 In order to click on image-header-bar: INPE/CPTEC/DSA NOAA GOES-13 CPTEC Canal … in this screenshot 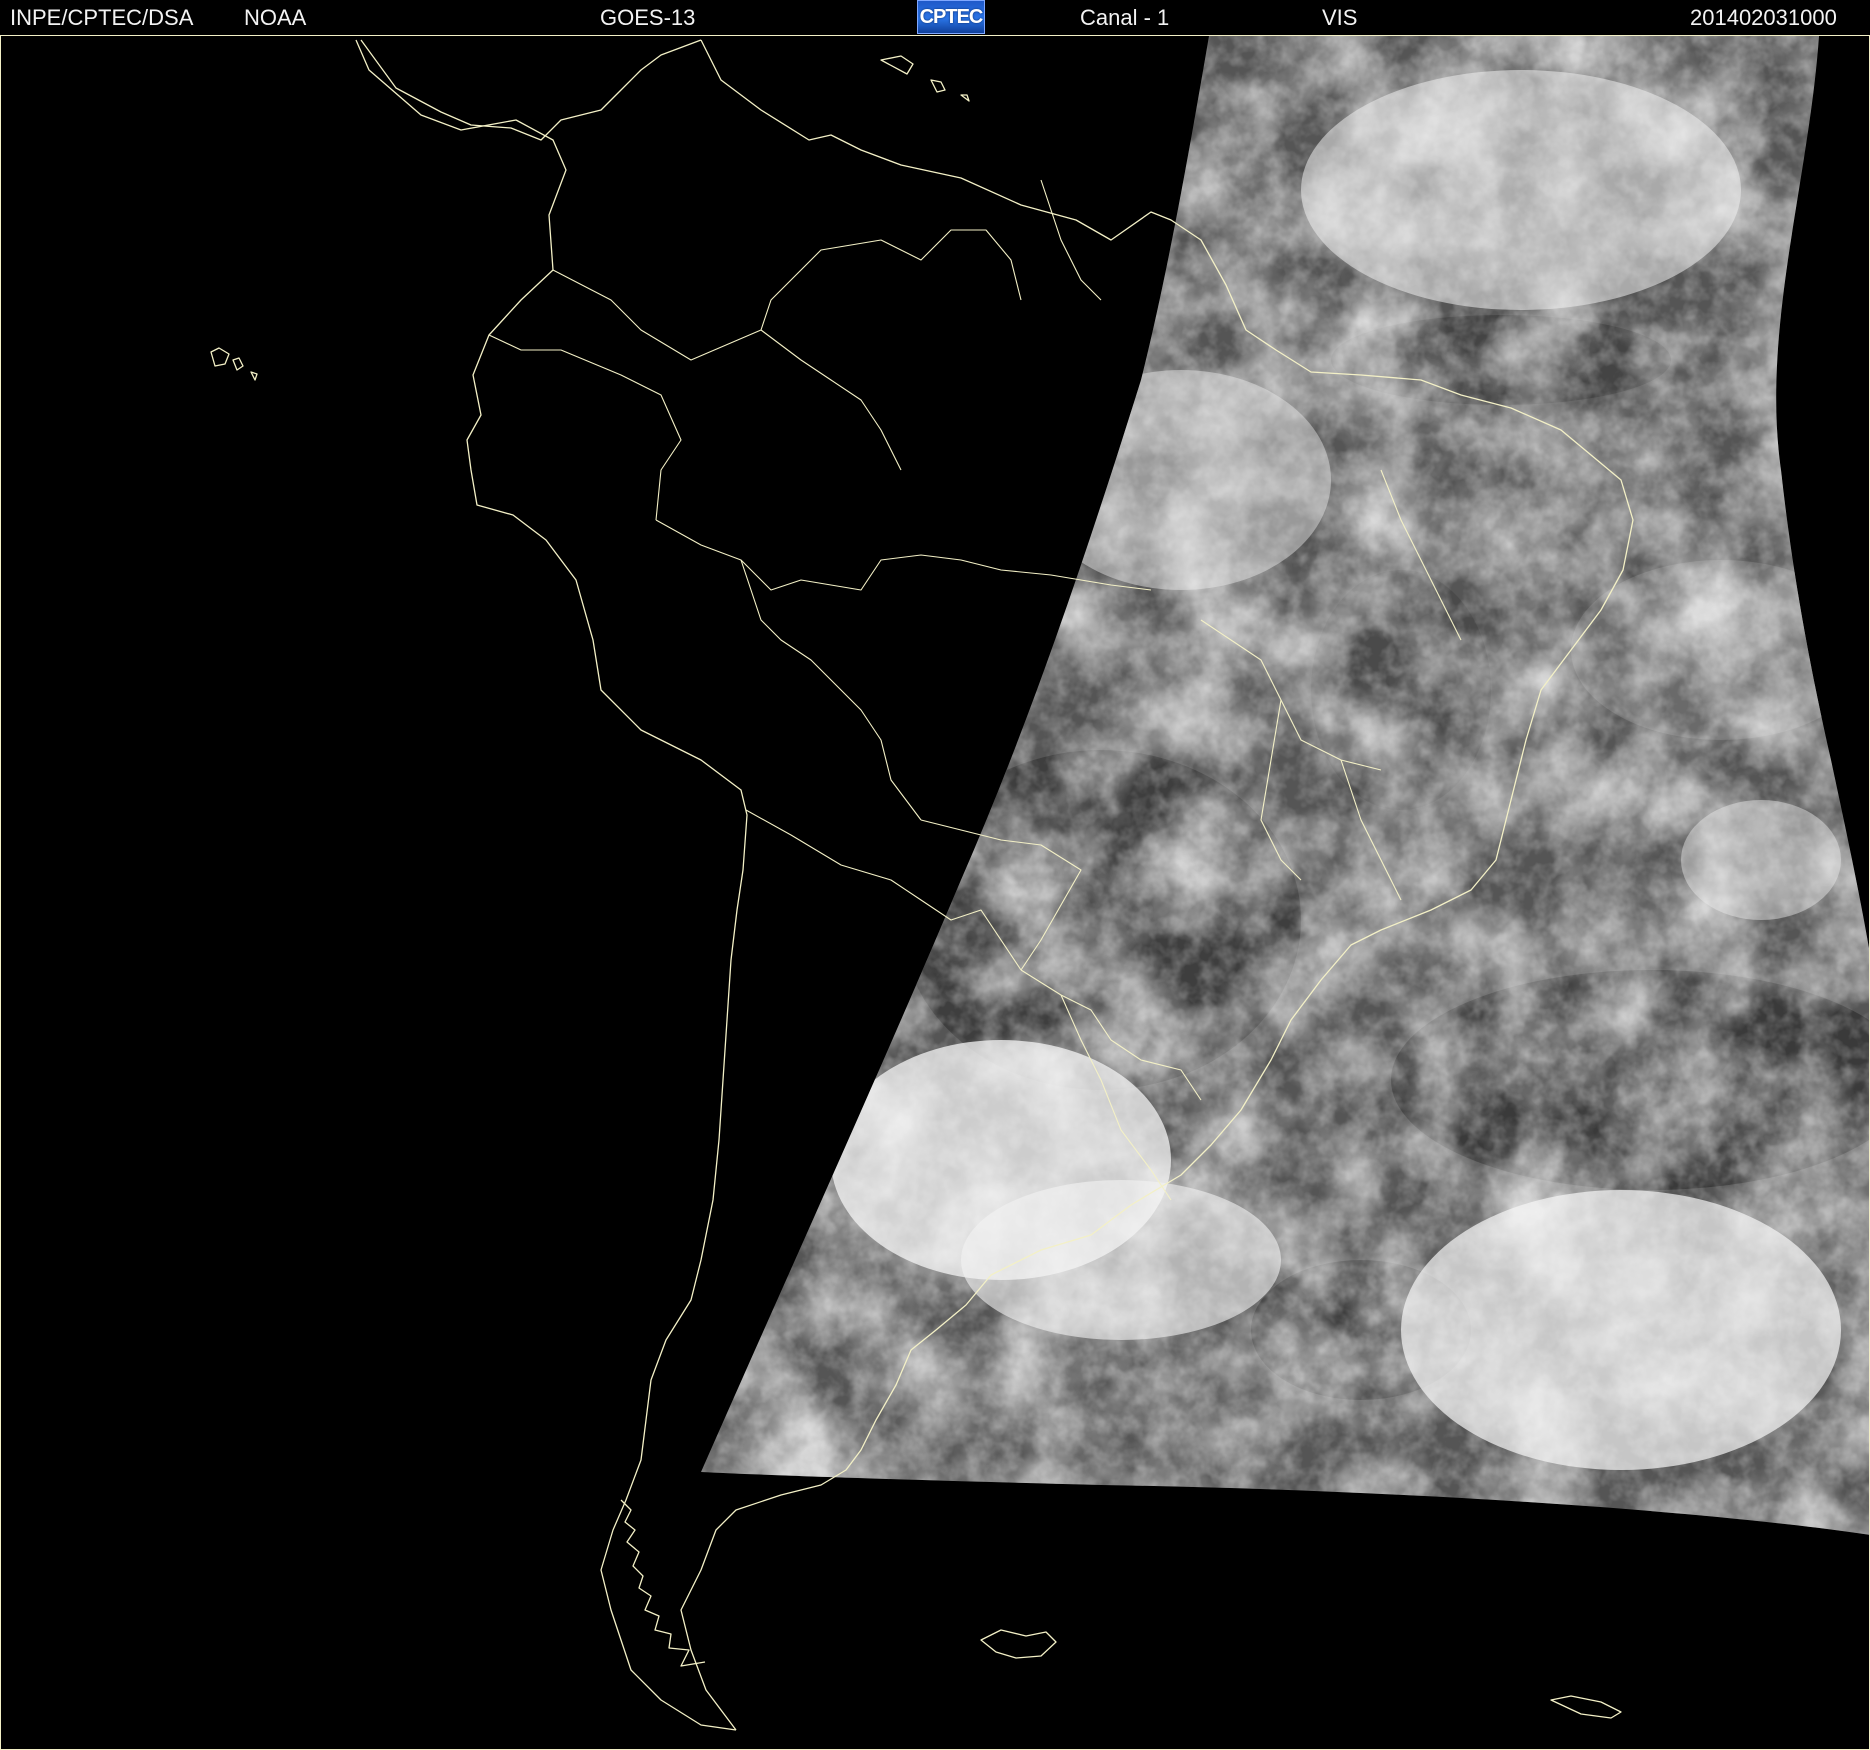, I will do `click(935, 18)`.